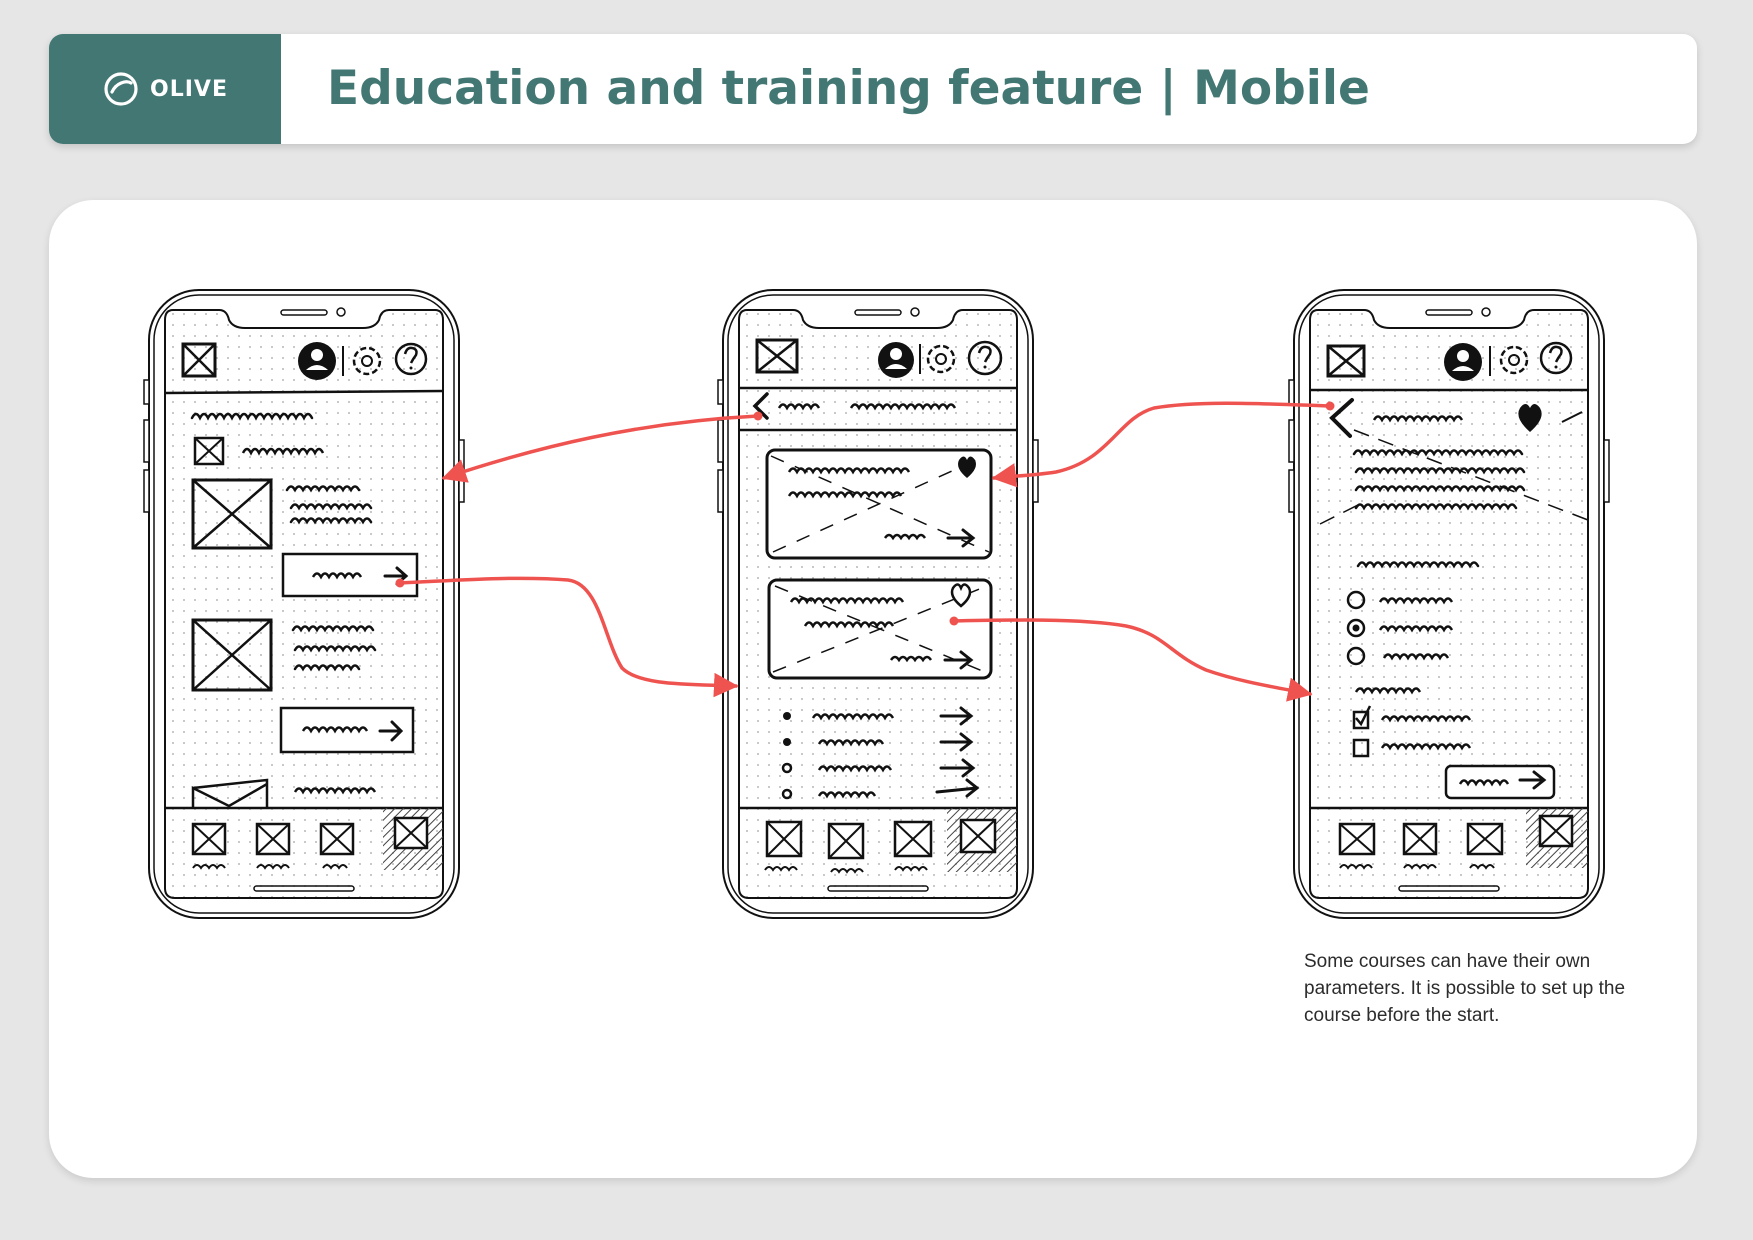 This screenshot has height=1240, width=1753. I want to click on phone-course-list, so click(304, 604).